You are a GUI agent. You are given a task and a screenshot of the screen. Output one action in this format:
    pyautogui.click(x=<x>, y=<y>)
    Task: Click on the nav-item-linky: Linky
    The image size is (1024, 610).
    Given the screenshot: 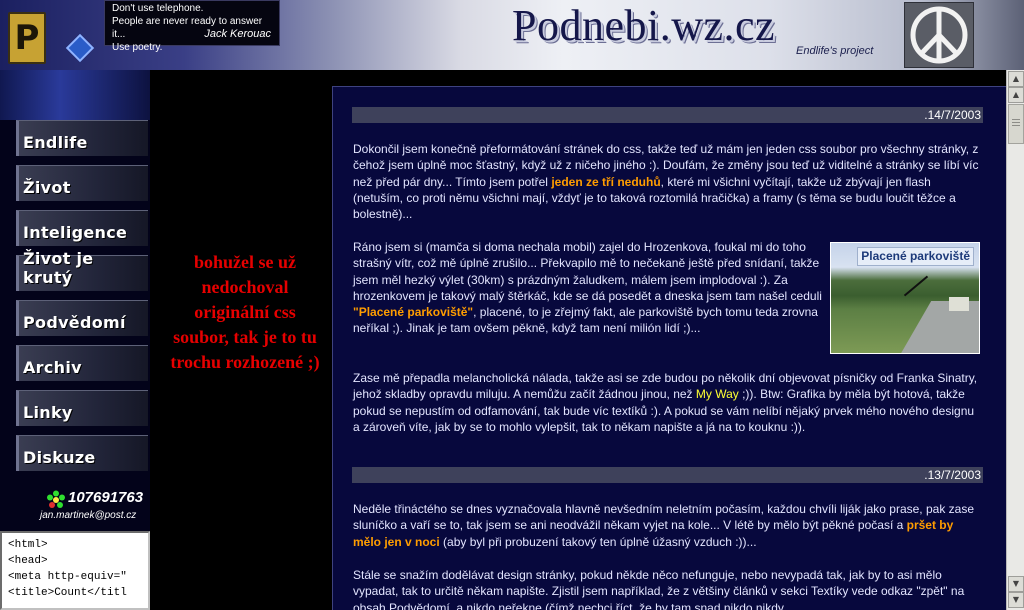 What is the action you would take?
    pyautogui.click(x=82, y=408)
    